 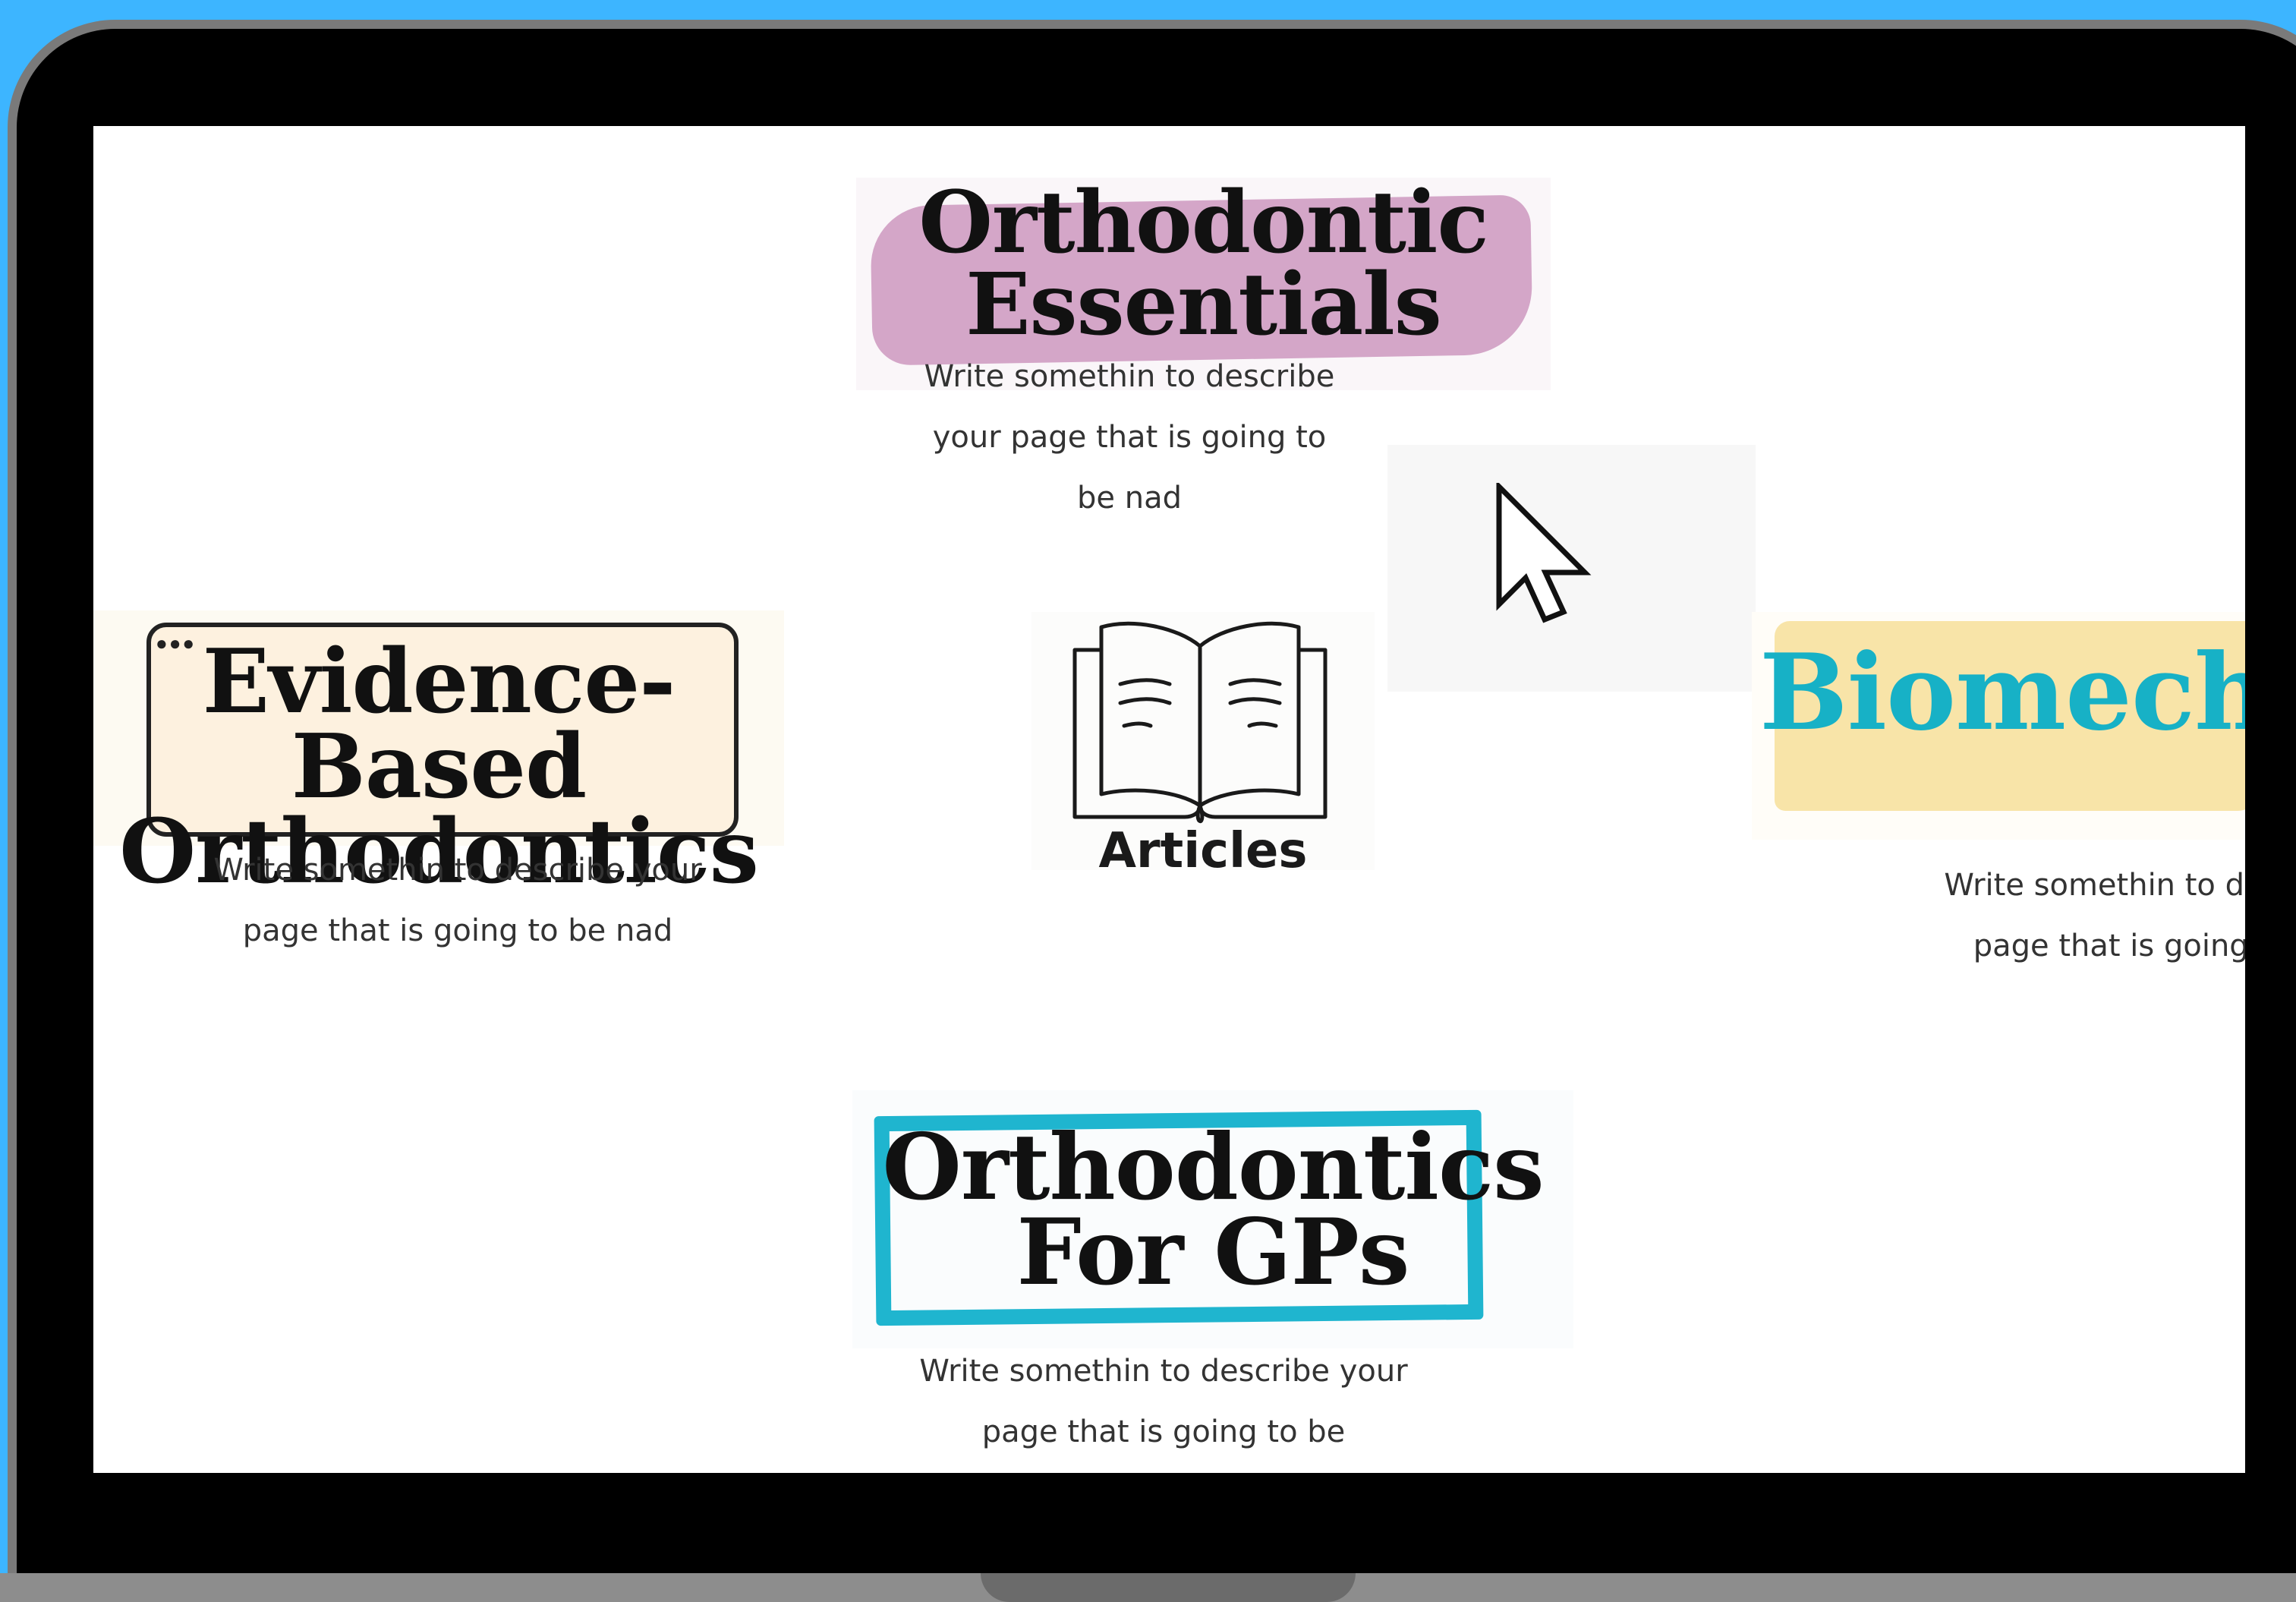 What do you see at coordinates (1168, 1588) in the screenshot?
I see `laptop-notch` at bounding box center [1168, 1588].